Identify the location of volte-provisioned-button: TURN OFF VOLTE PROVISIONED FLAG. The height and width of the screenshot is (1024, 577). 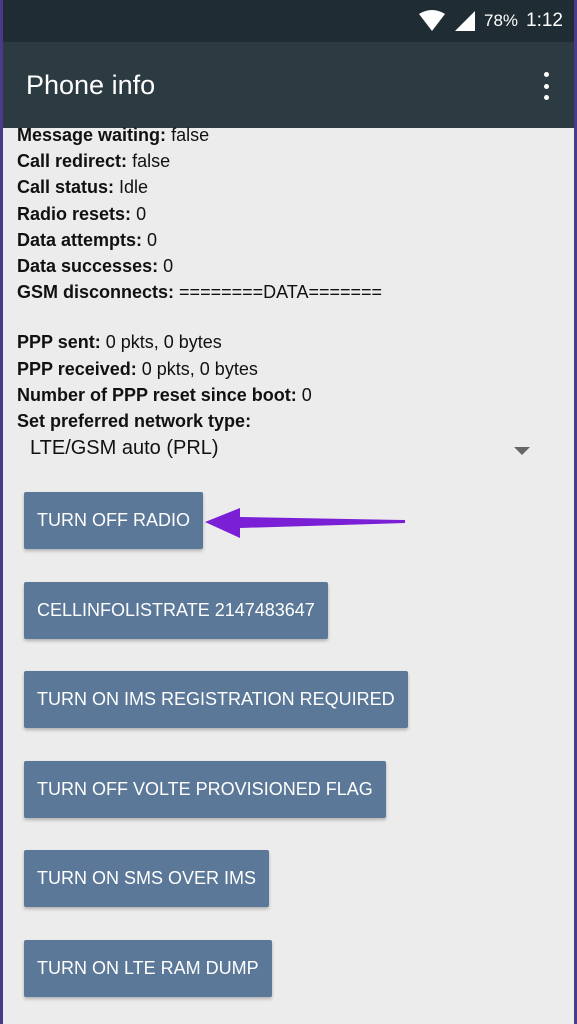
(205, 789).